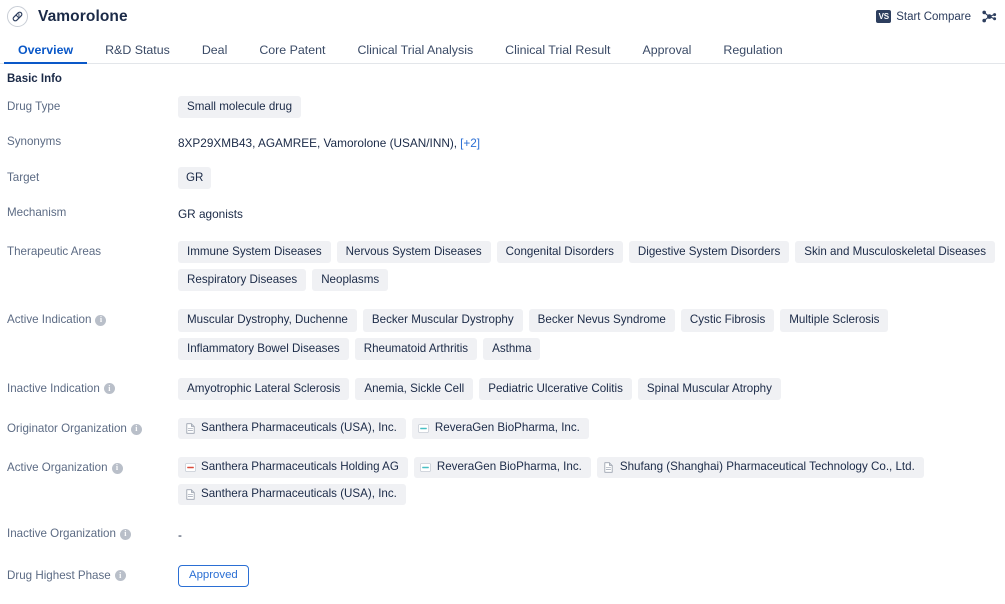 The height and width of the screenshot is (604, 1005). Describe the element at coordinates (242, 280) in the screenshot. I see `chip-therapeutic-area: Respiratory Diseases` at that location.